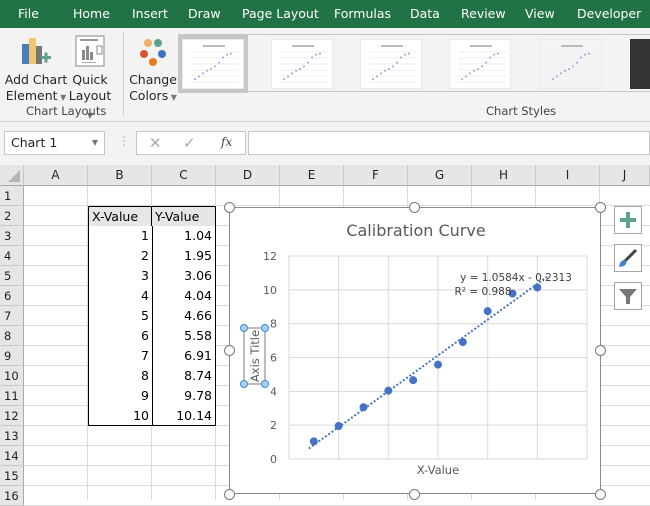  Describe the element at coordinates (414, 494) in the screenshot. I see `resize-handle-bottom` at that location.